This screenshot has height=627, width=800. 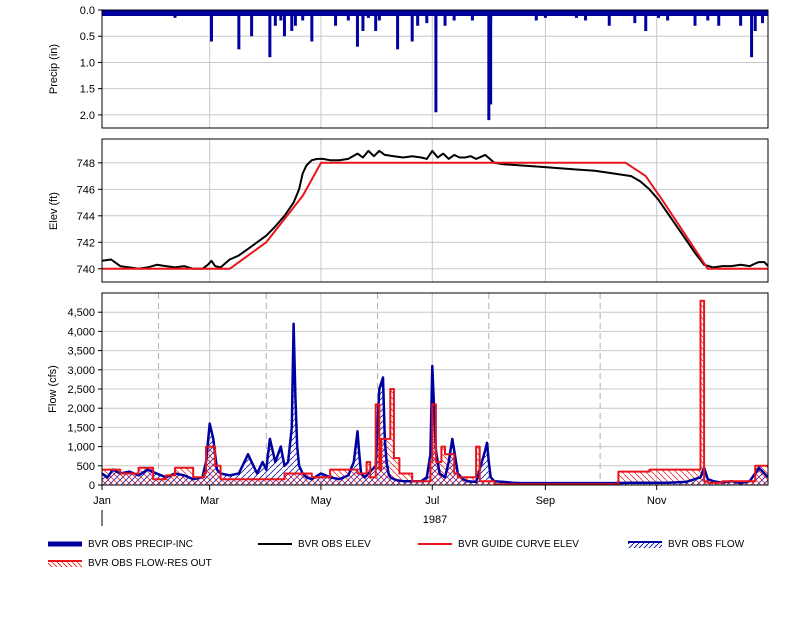 I want to click on y-tick-label: 2,000, so click(x=81, y=409).